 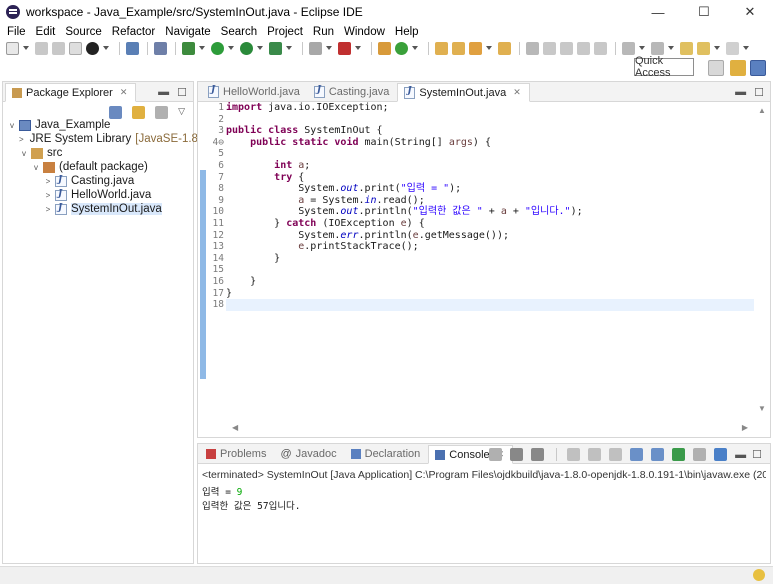 I want to click on open-perspective-icon, so click(x=716, y=68).